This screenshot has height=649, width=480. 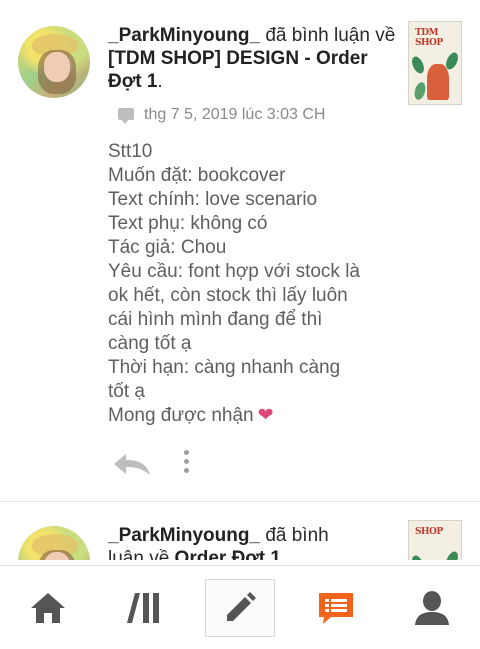 I want to click on heart-emoji: ❤, so click(x=265, y=415).